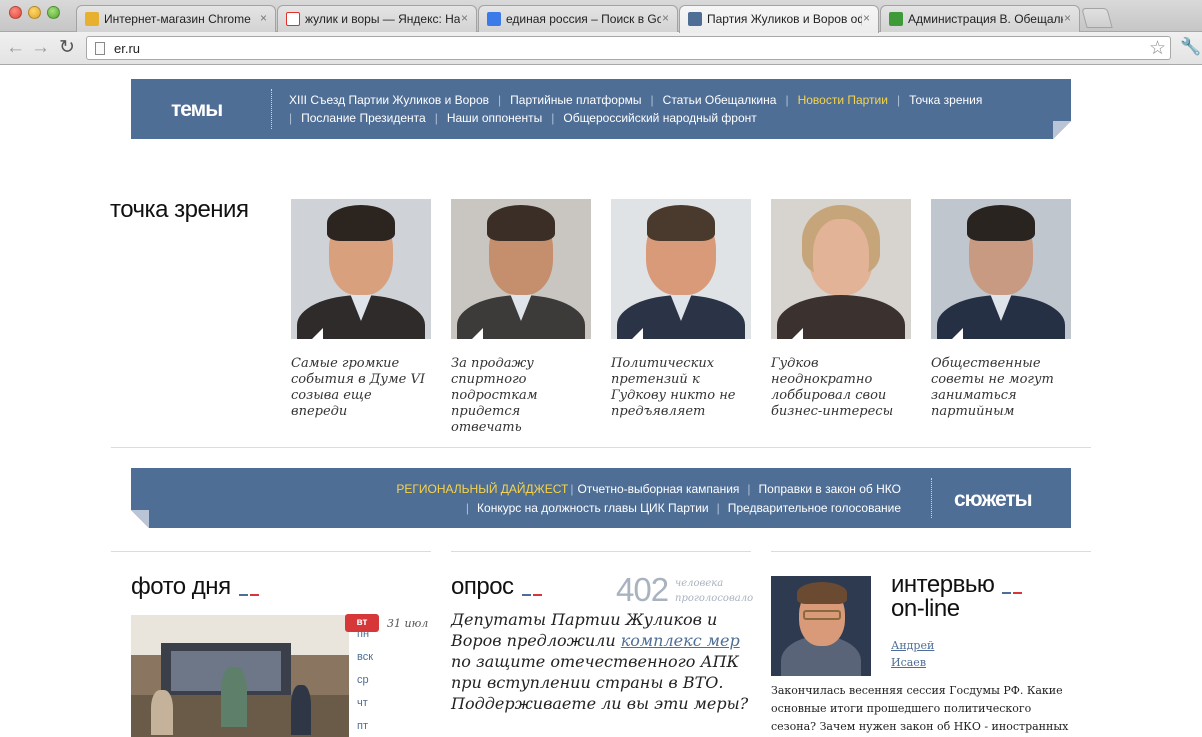 This screenshot has width=1202, height=737. Describe the element at coordinates (993, 500) in the screenshot. I see `stories-logo: сюжеты` at that location.